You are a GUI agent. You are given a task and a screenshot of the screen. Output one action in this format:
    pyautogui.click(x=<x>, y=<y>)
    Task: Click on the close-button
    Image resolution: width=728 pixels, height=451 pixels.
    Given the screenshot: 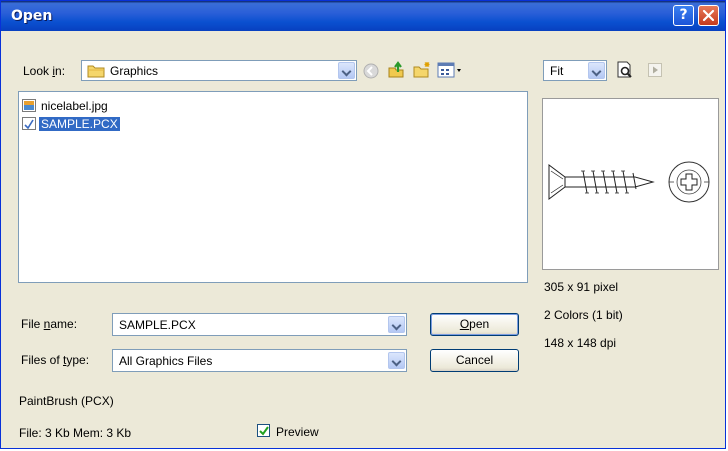 What is the action you would take?
    pyautogui.click(x=708, y=15)
    